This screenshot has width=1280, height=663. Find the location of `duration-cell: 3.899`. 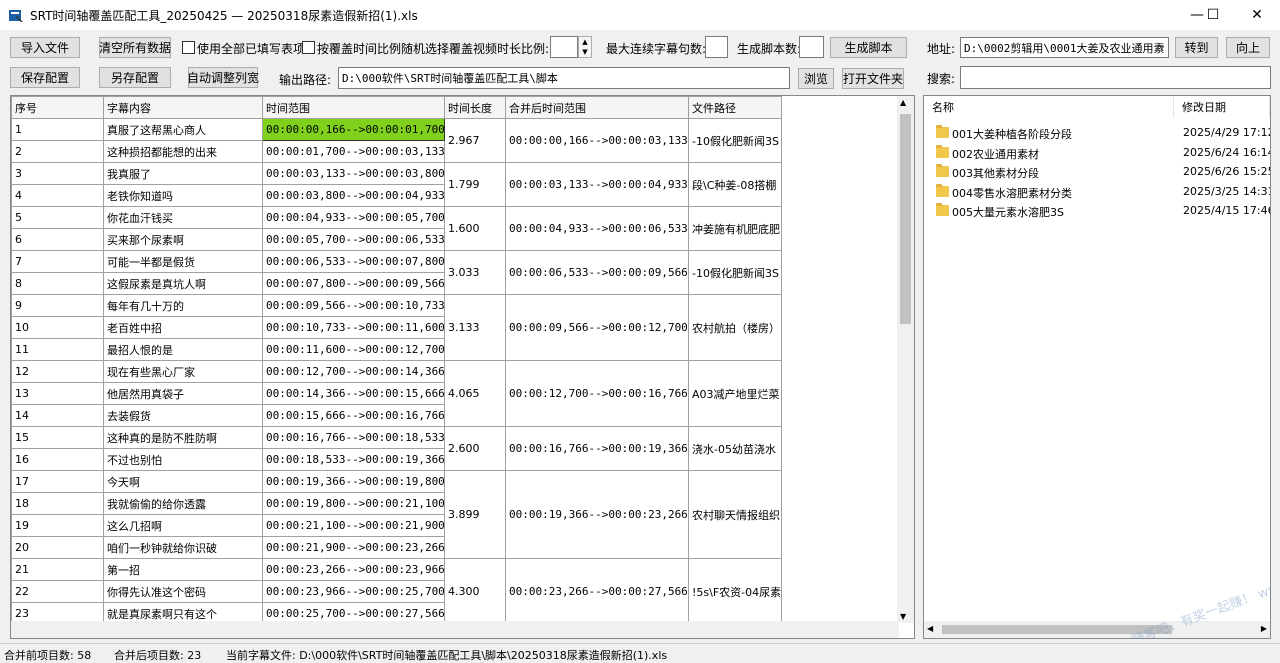

duration-cell: 3.899 is located at coordinates (475, 514).